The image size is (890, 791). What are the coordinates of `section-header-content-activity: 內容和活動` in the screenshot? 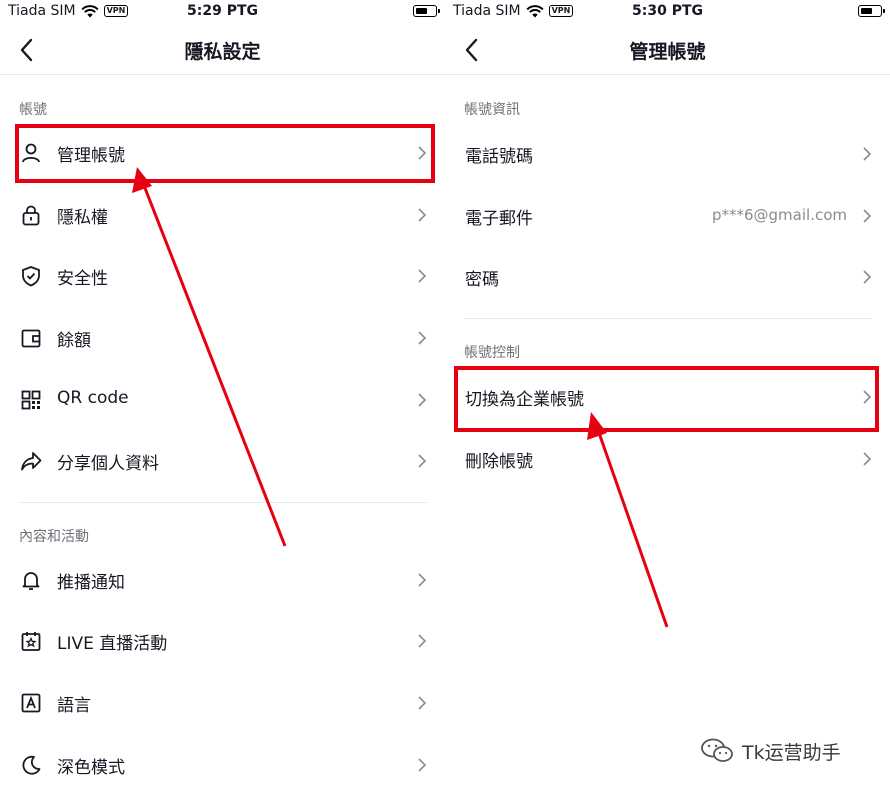 It's located at (54, 537).